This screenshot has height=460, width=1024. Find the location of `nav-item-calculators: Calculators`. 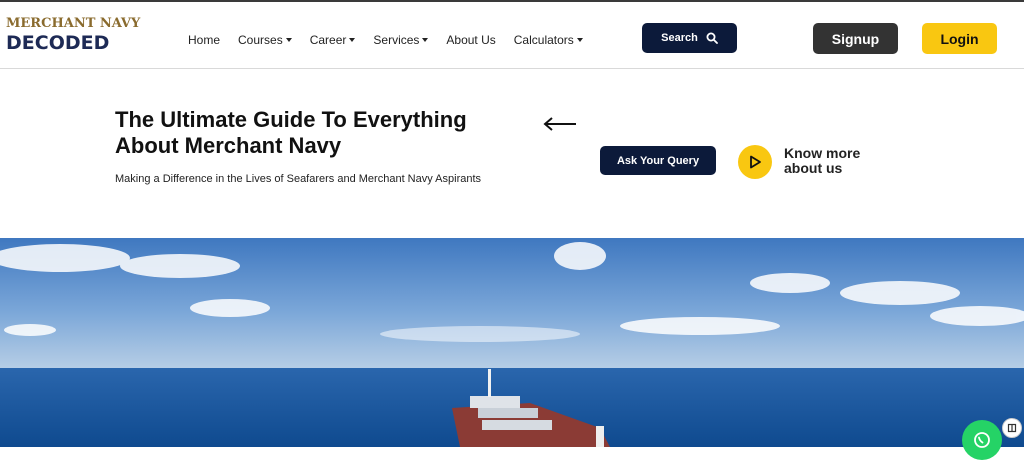

nav-item-calculators: Calculators is located at coordinates (548, 40).